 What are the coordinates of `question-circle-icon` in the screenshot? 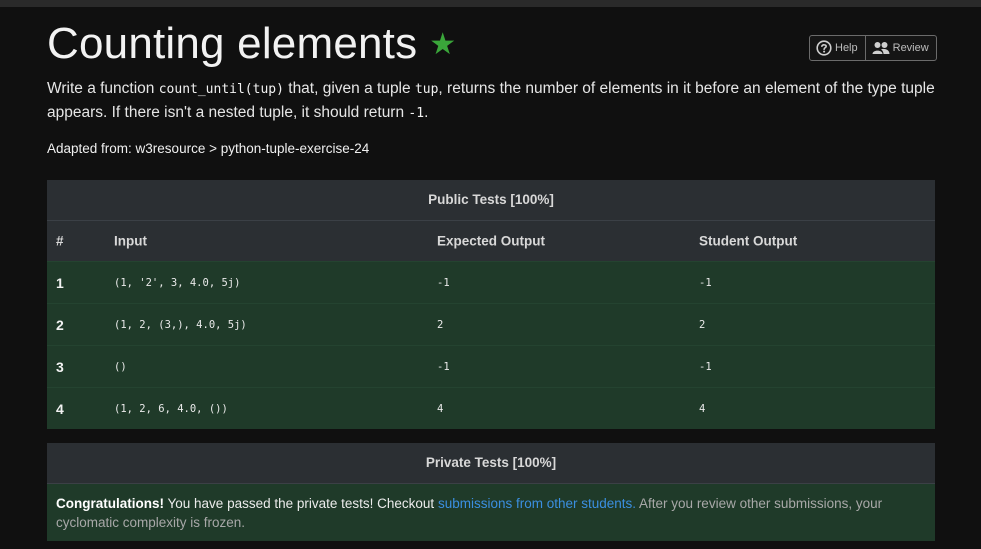 It's located at (824, 48).